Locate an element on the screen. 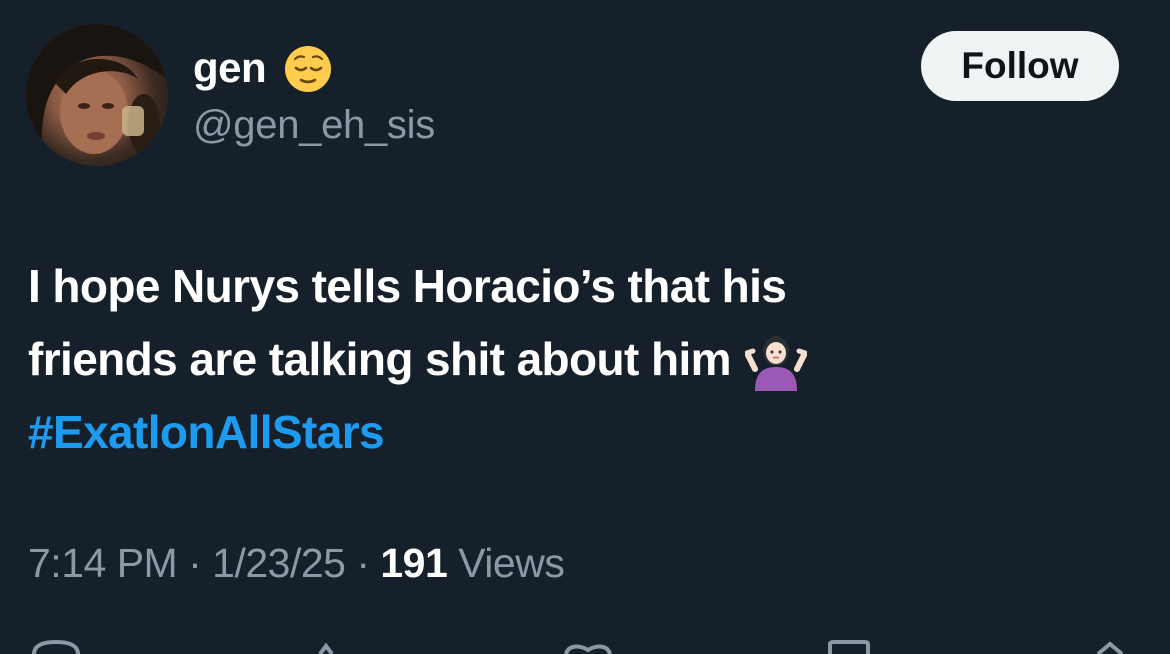  profile-photo-icon is located at coordinates (97, 95).